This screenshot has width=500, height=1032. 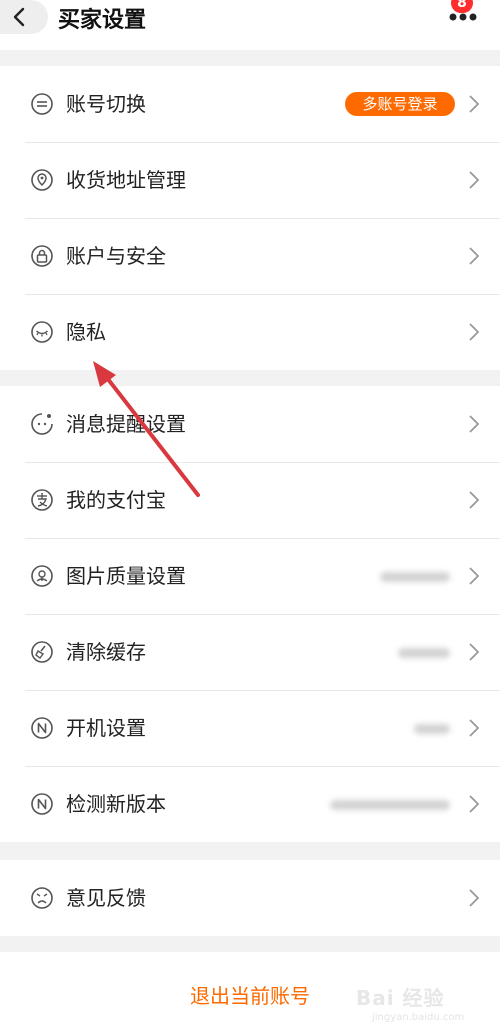 I want to click on row-alipay: 我的支付宝, so click(x=250, y=500).